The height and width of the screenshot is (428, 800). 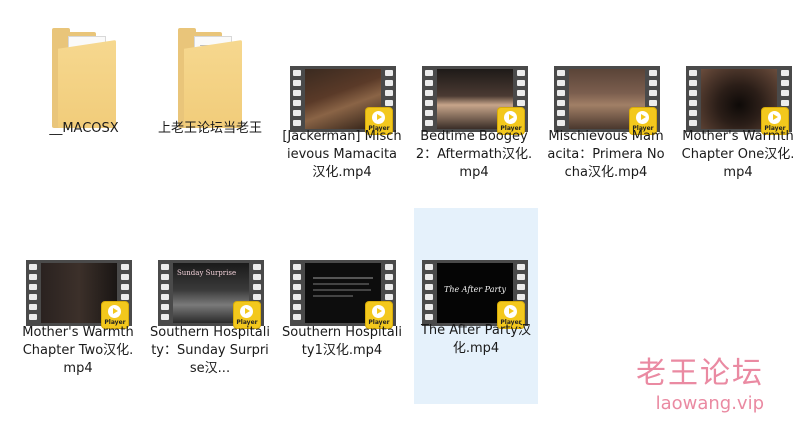 I want to click on thumbnail-title: The After Party, so click(x=475, y=289).